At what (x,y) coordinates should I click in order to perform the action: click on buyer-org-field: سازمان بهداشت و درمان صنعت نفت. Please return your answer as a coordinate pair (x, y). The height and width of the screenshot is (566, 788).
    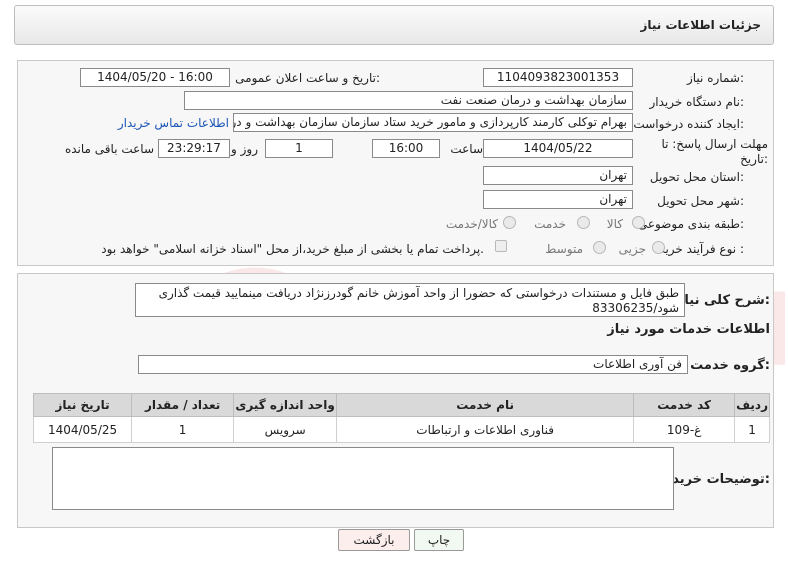
    Looking at the image, I should click on (408, 100).